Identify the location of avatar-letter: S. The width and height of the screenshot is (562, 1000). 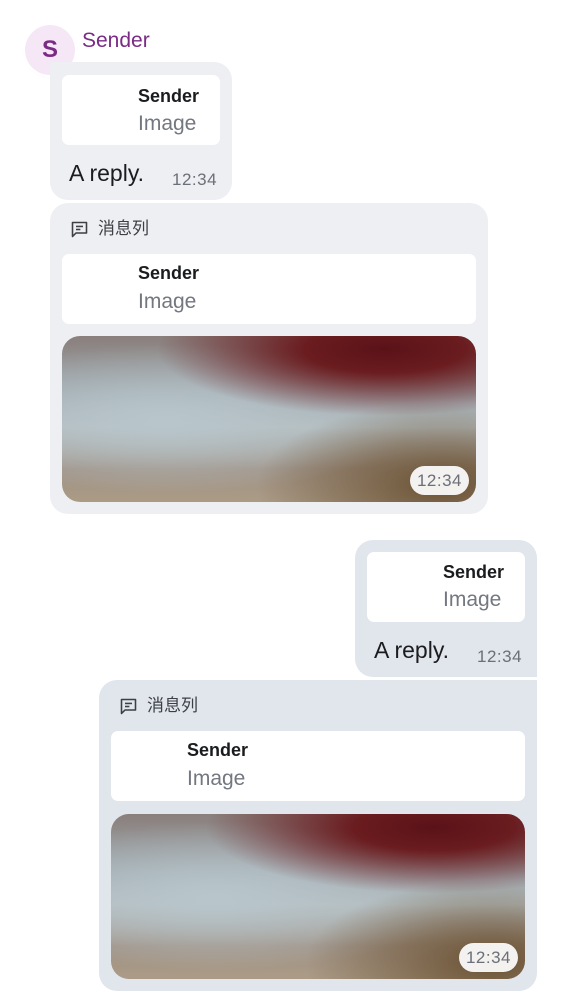
(49, 49).